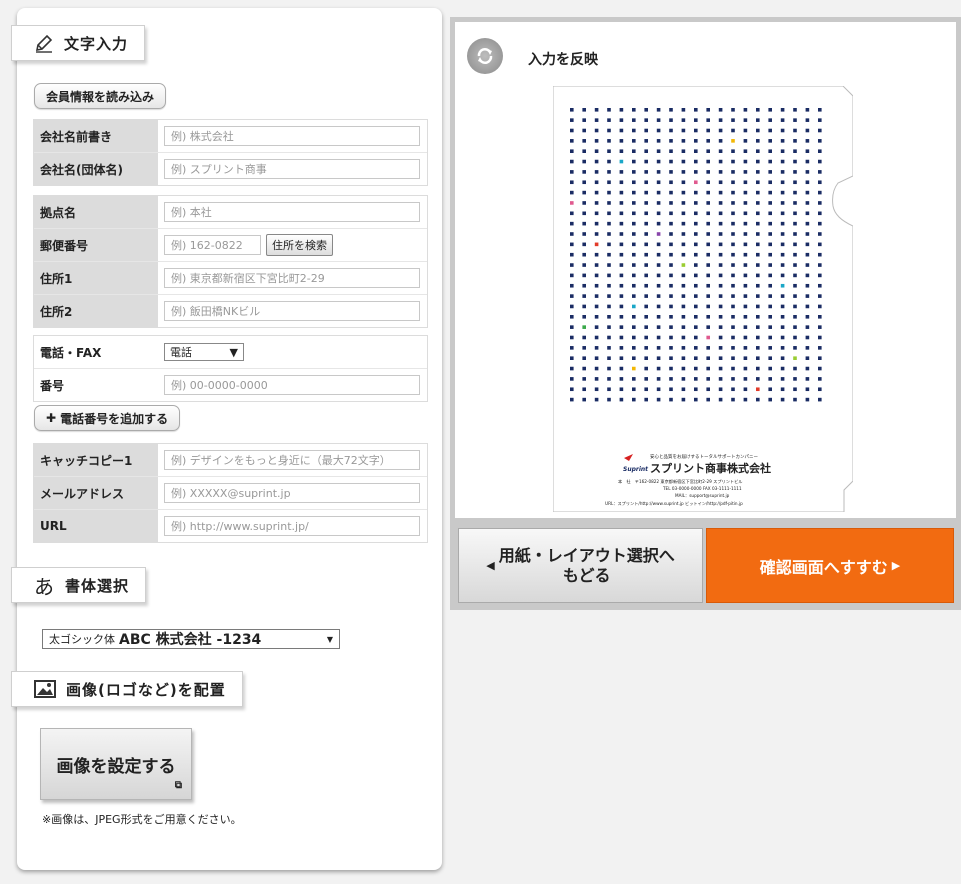  What do you see at coordinates (107, 418) in the screenshot?
I see `add-phone-button: ✚ 電話番号を追加する` at bounding box center [107, 418].